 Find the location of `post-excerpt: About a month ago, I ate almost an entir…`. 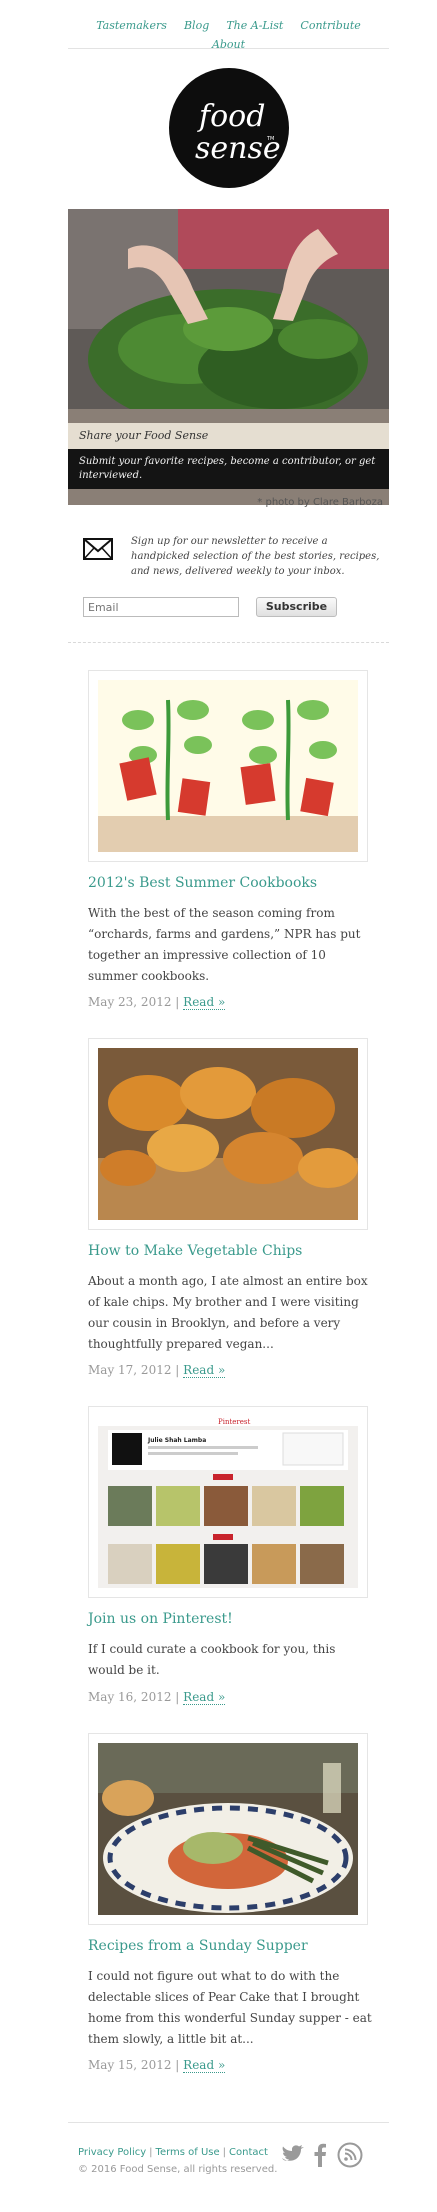

post-excerpt: About a month ago, I ate almost an entir… is located at coordinates (228, 1312).